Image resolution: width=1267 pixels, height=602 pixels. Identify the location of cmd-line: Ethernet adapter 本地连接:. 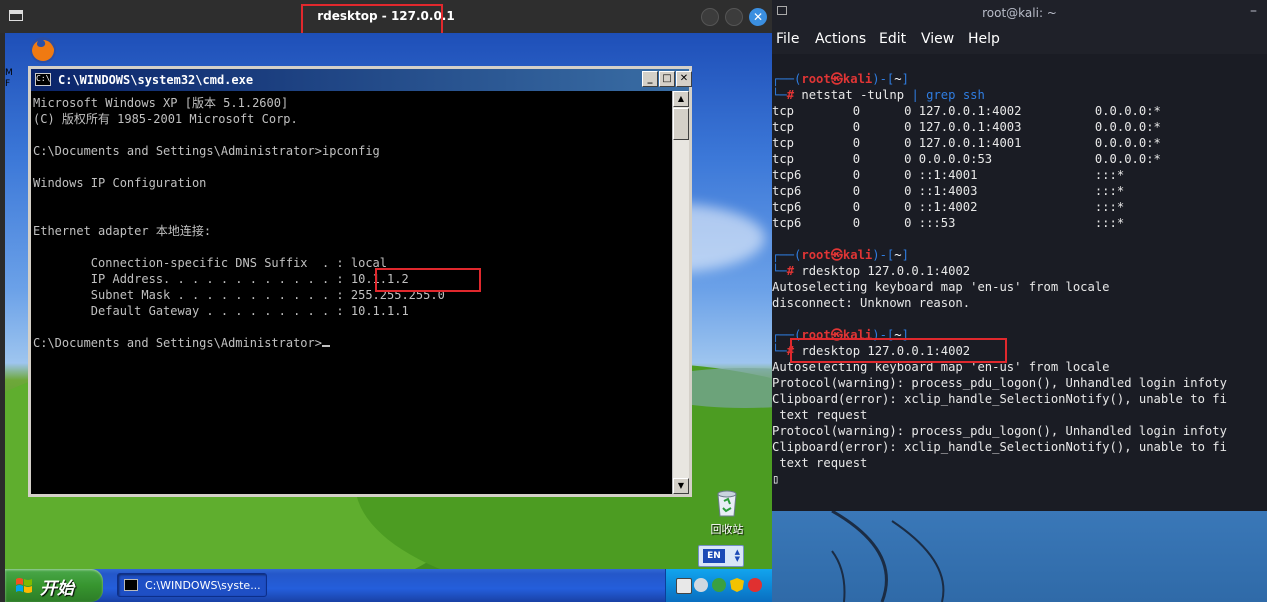
(122, 231).